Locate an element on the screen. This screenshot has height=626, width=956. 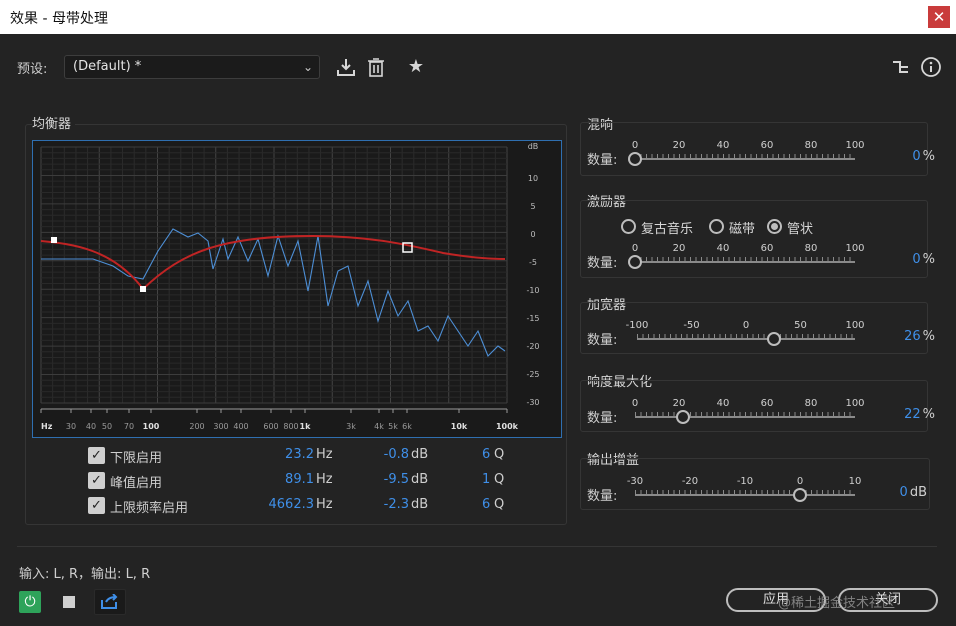
freq-tick-label: 30 is located at coordinates (71, 426).